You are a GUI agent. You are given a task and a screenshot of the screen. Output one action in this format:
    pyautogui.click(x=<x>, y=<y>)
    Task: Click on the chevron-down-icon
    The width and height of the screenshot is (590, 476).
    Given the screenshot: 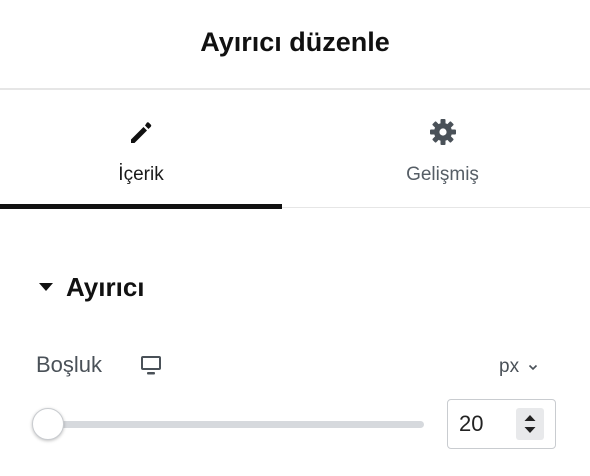 What is the action you would take?
    pyautogui.click(x=533, y=367)
    